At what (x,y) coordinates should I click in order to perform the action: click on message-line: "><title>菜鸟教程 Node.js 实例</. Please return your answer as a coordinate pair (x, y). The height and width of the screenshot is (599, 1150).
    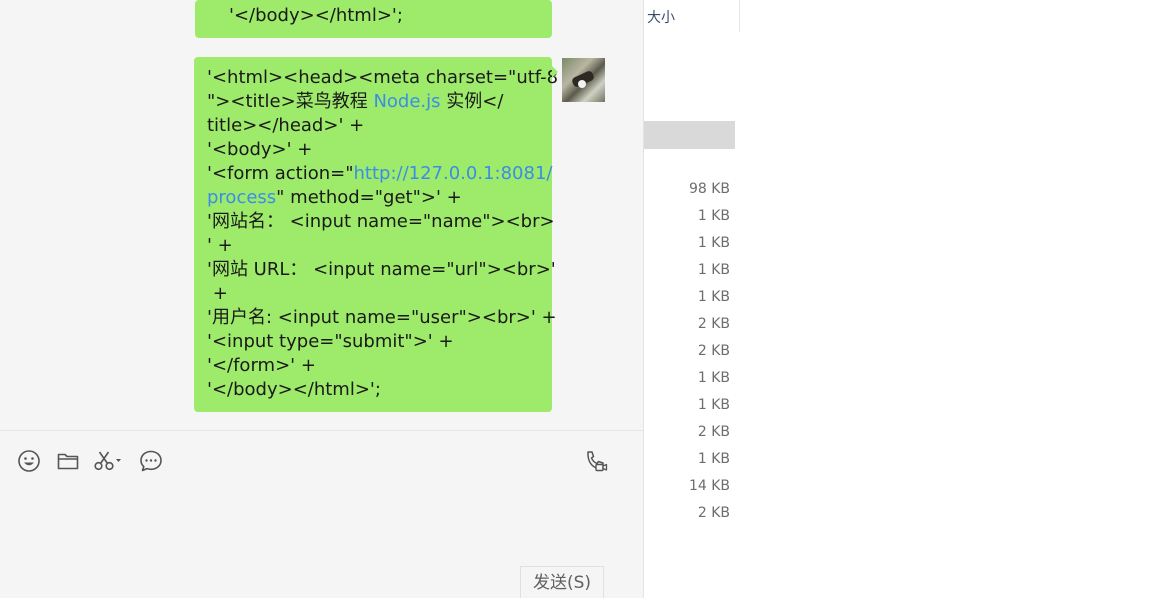
    Looking at the image, I should click on (375, 102).